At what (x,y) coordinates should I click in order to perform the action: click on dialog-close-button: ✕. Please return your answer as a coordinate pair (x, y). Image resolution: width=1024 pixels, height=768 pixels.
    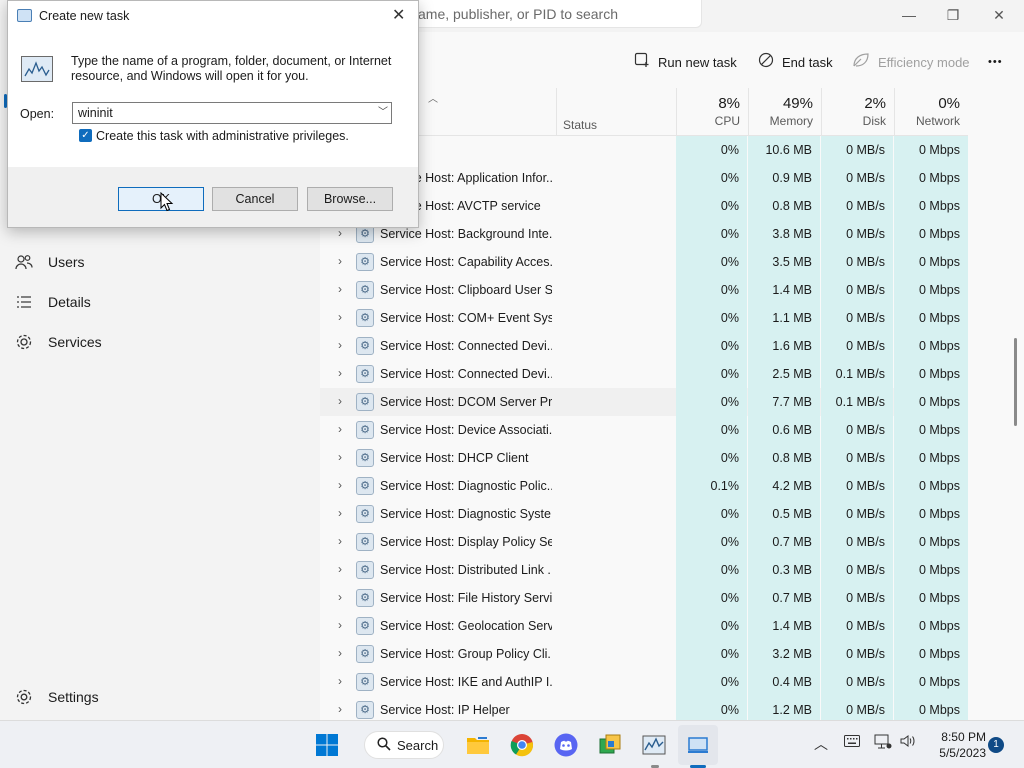
    Looking at the image, I should click on (398, 15).